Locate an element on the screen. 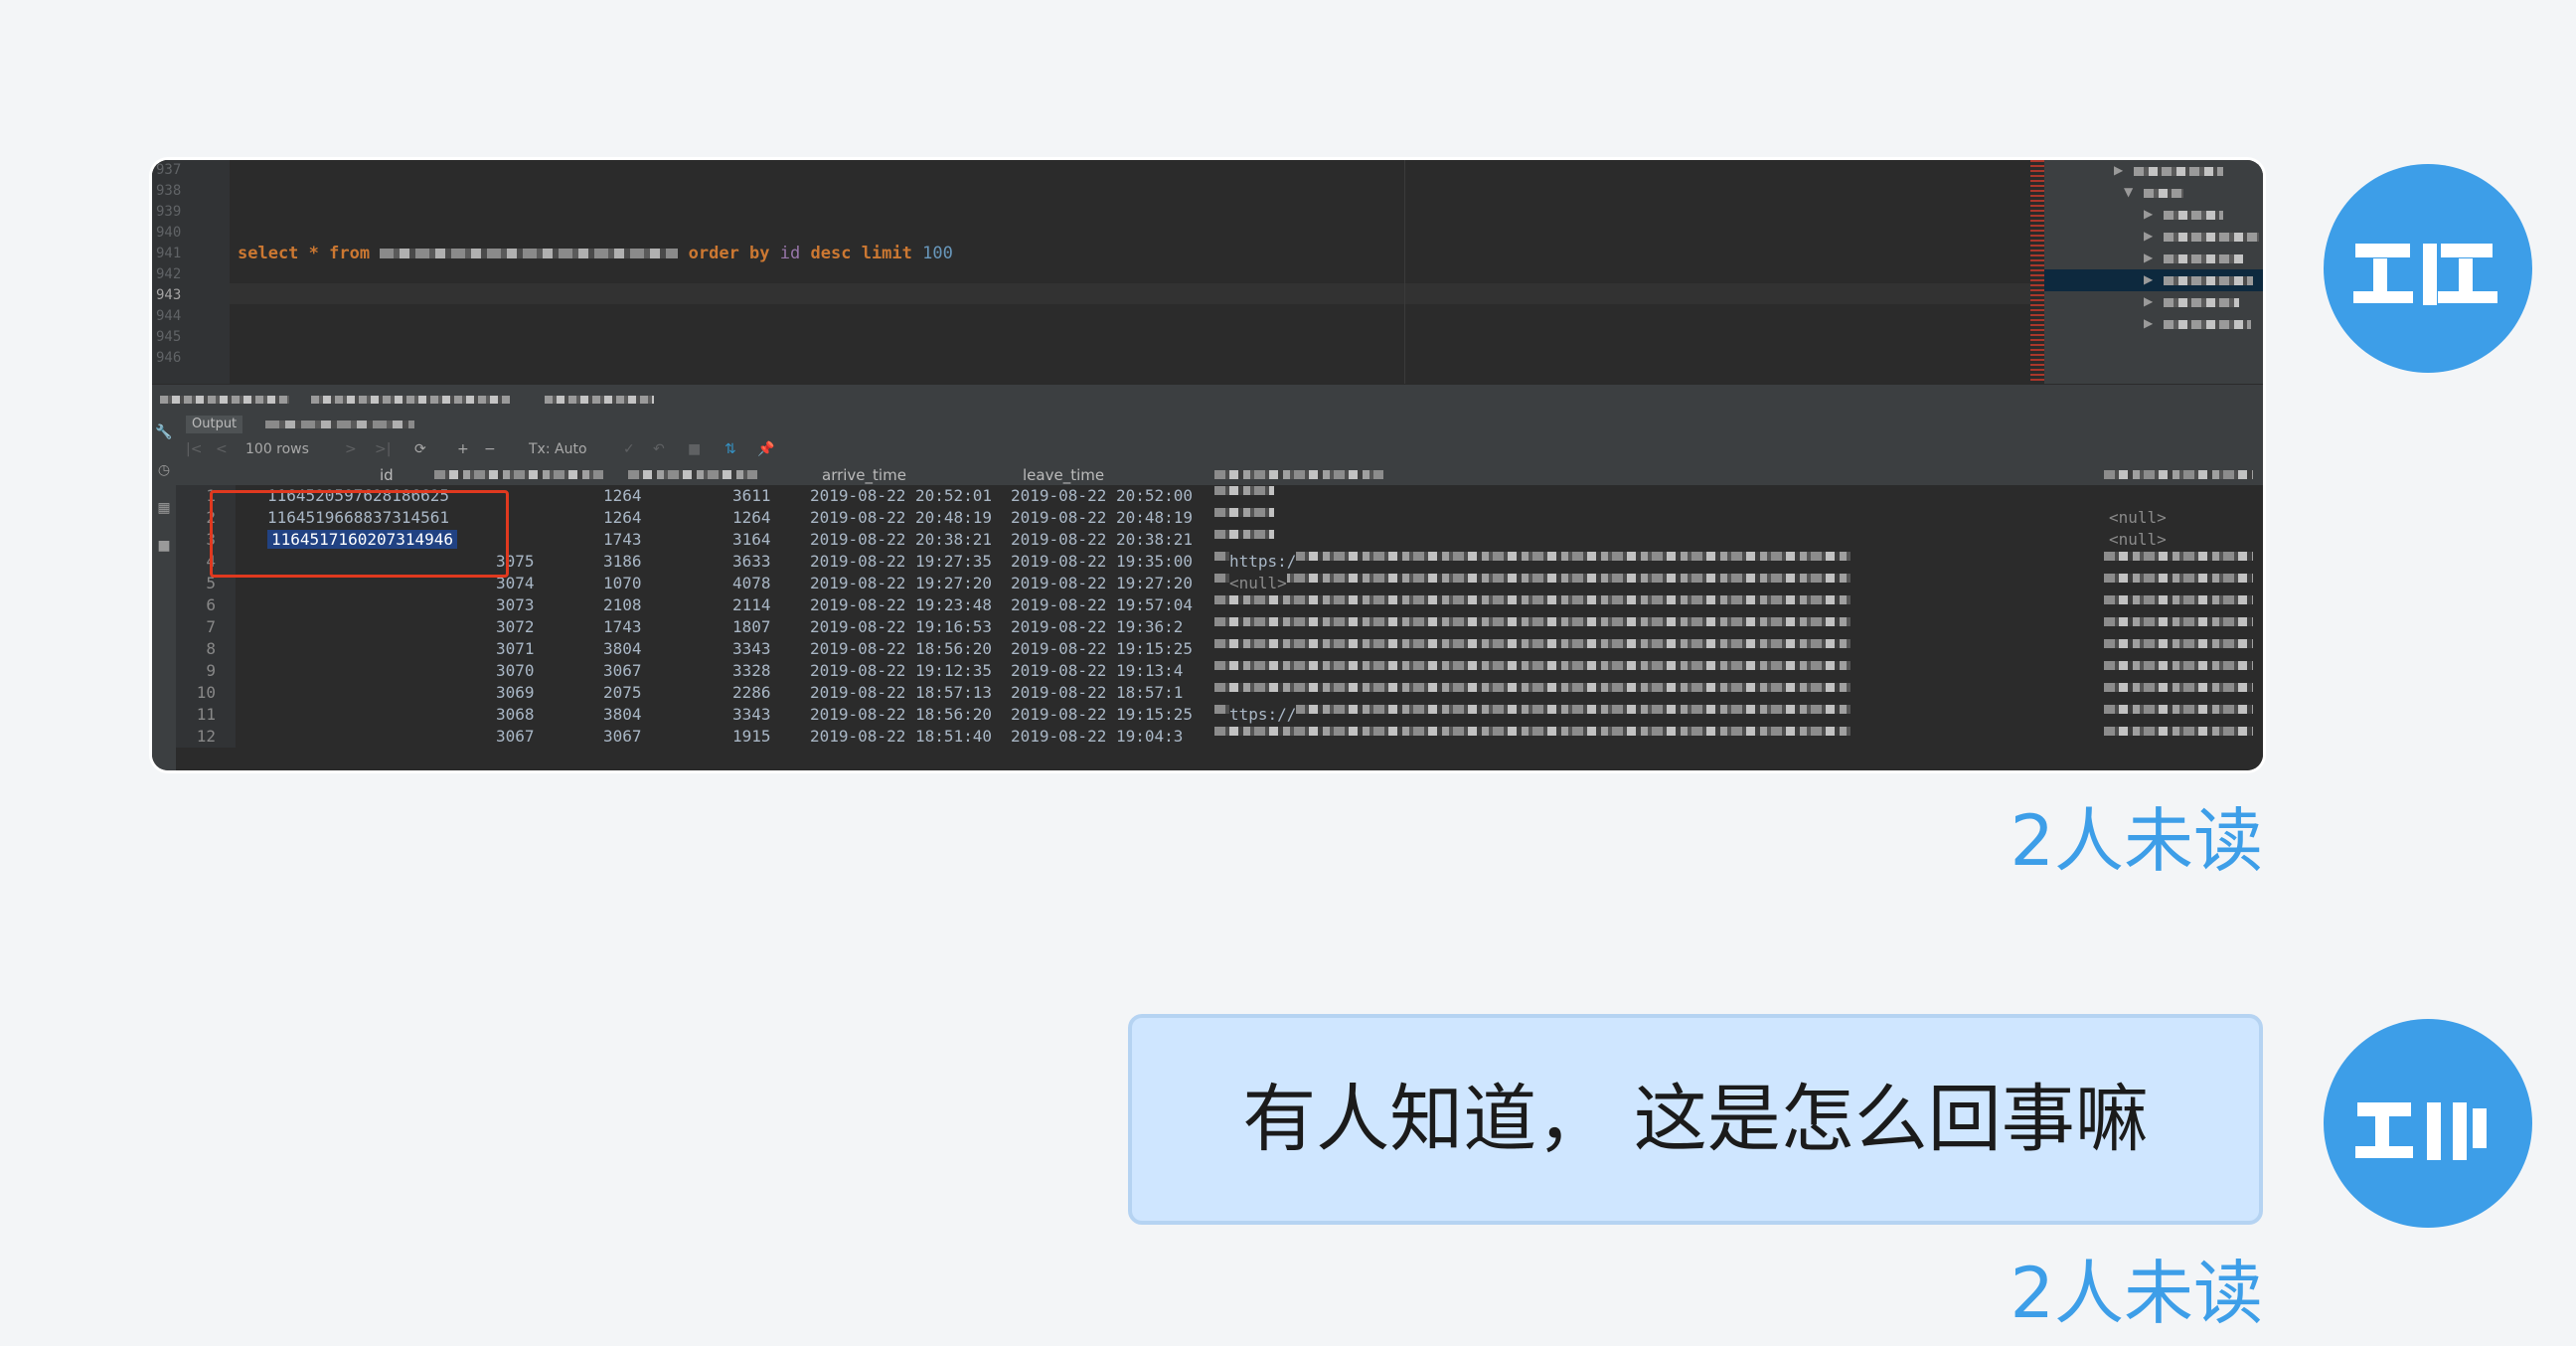  cell-leave-time: 2019-08-22 19:04:3 is located at coordinates (1097, 736).